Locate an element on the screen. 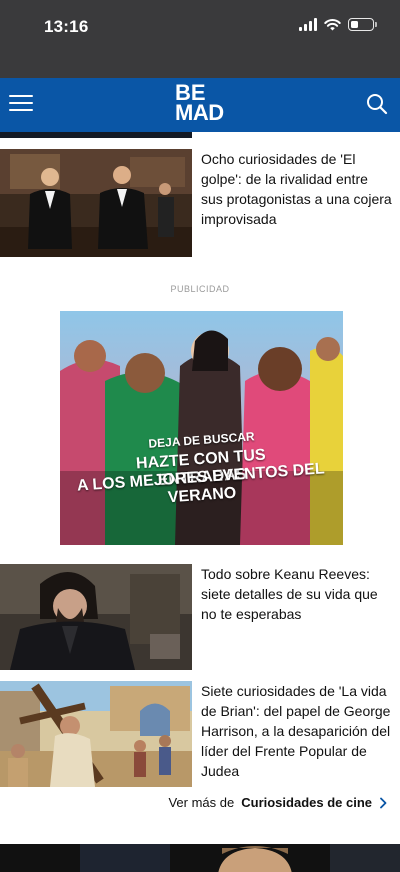 This screenshot has height=872, width=400. battery-level is located at coordinates (354, 24).